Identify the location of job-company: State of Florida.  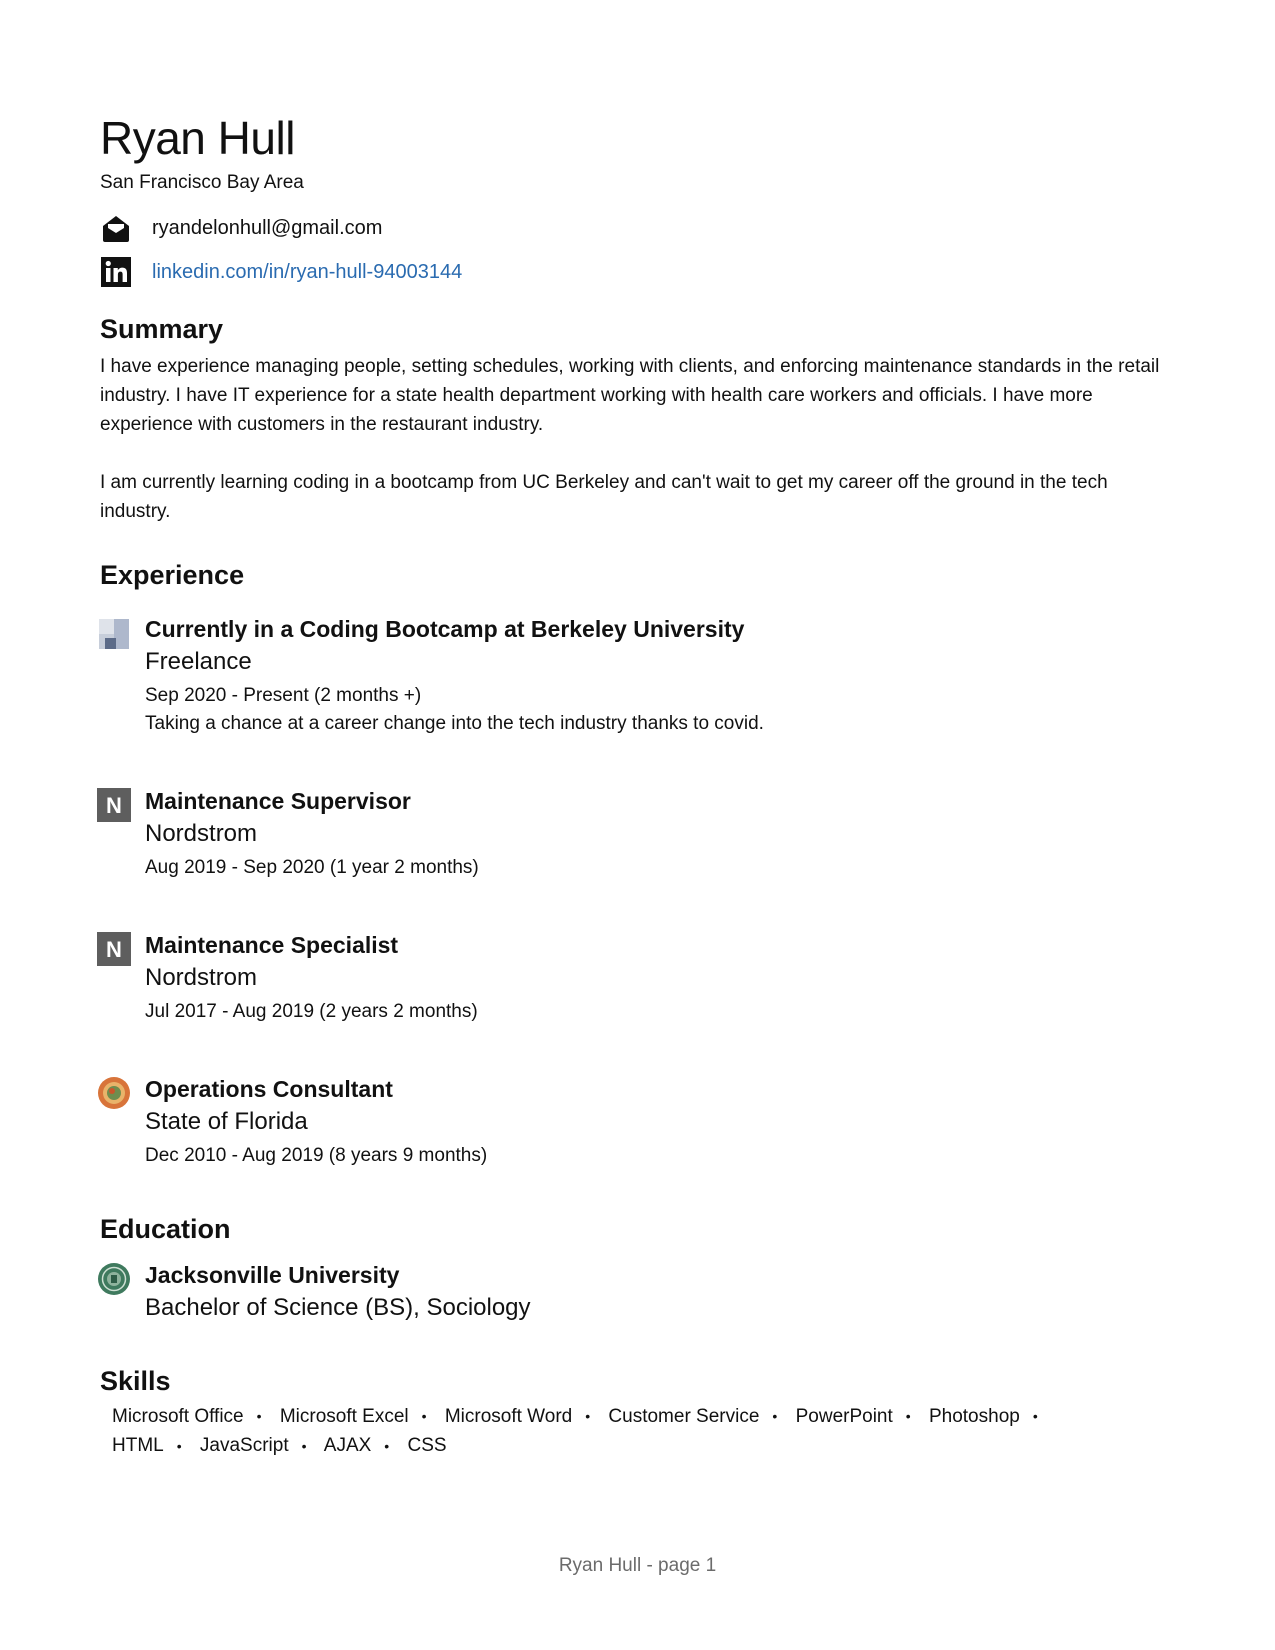
(226, 1121).